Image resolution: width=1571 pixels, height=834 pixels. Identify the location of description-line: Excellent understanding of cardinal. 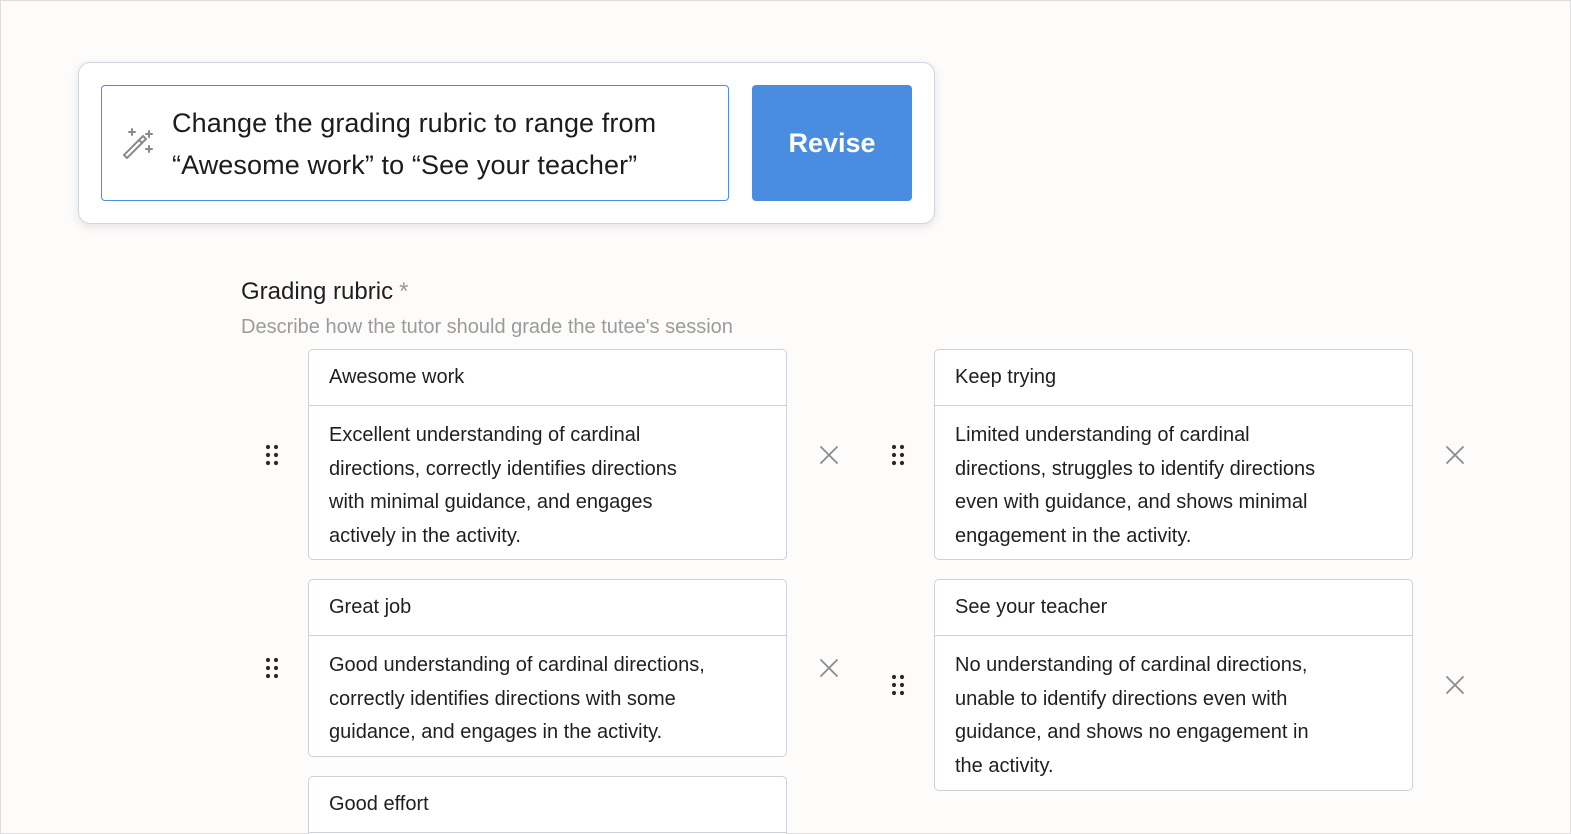
(485, 435).